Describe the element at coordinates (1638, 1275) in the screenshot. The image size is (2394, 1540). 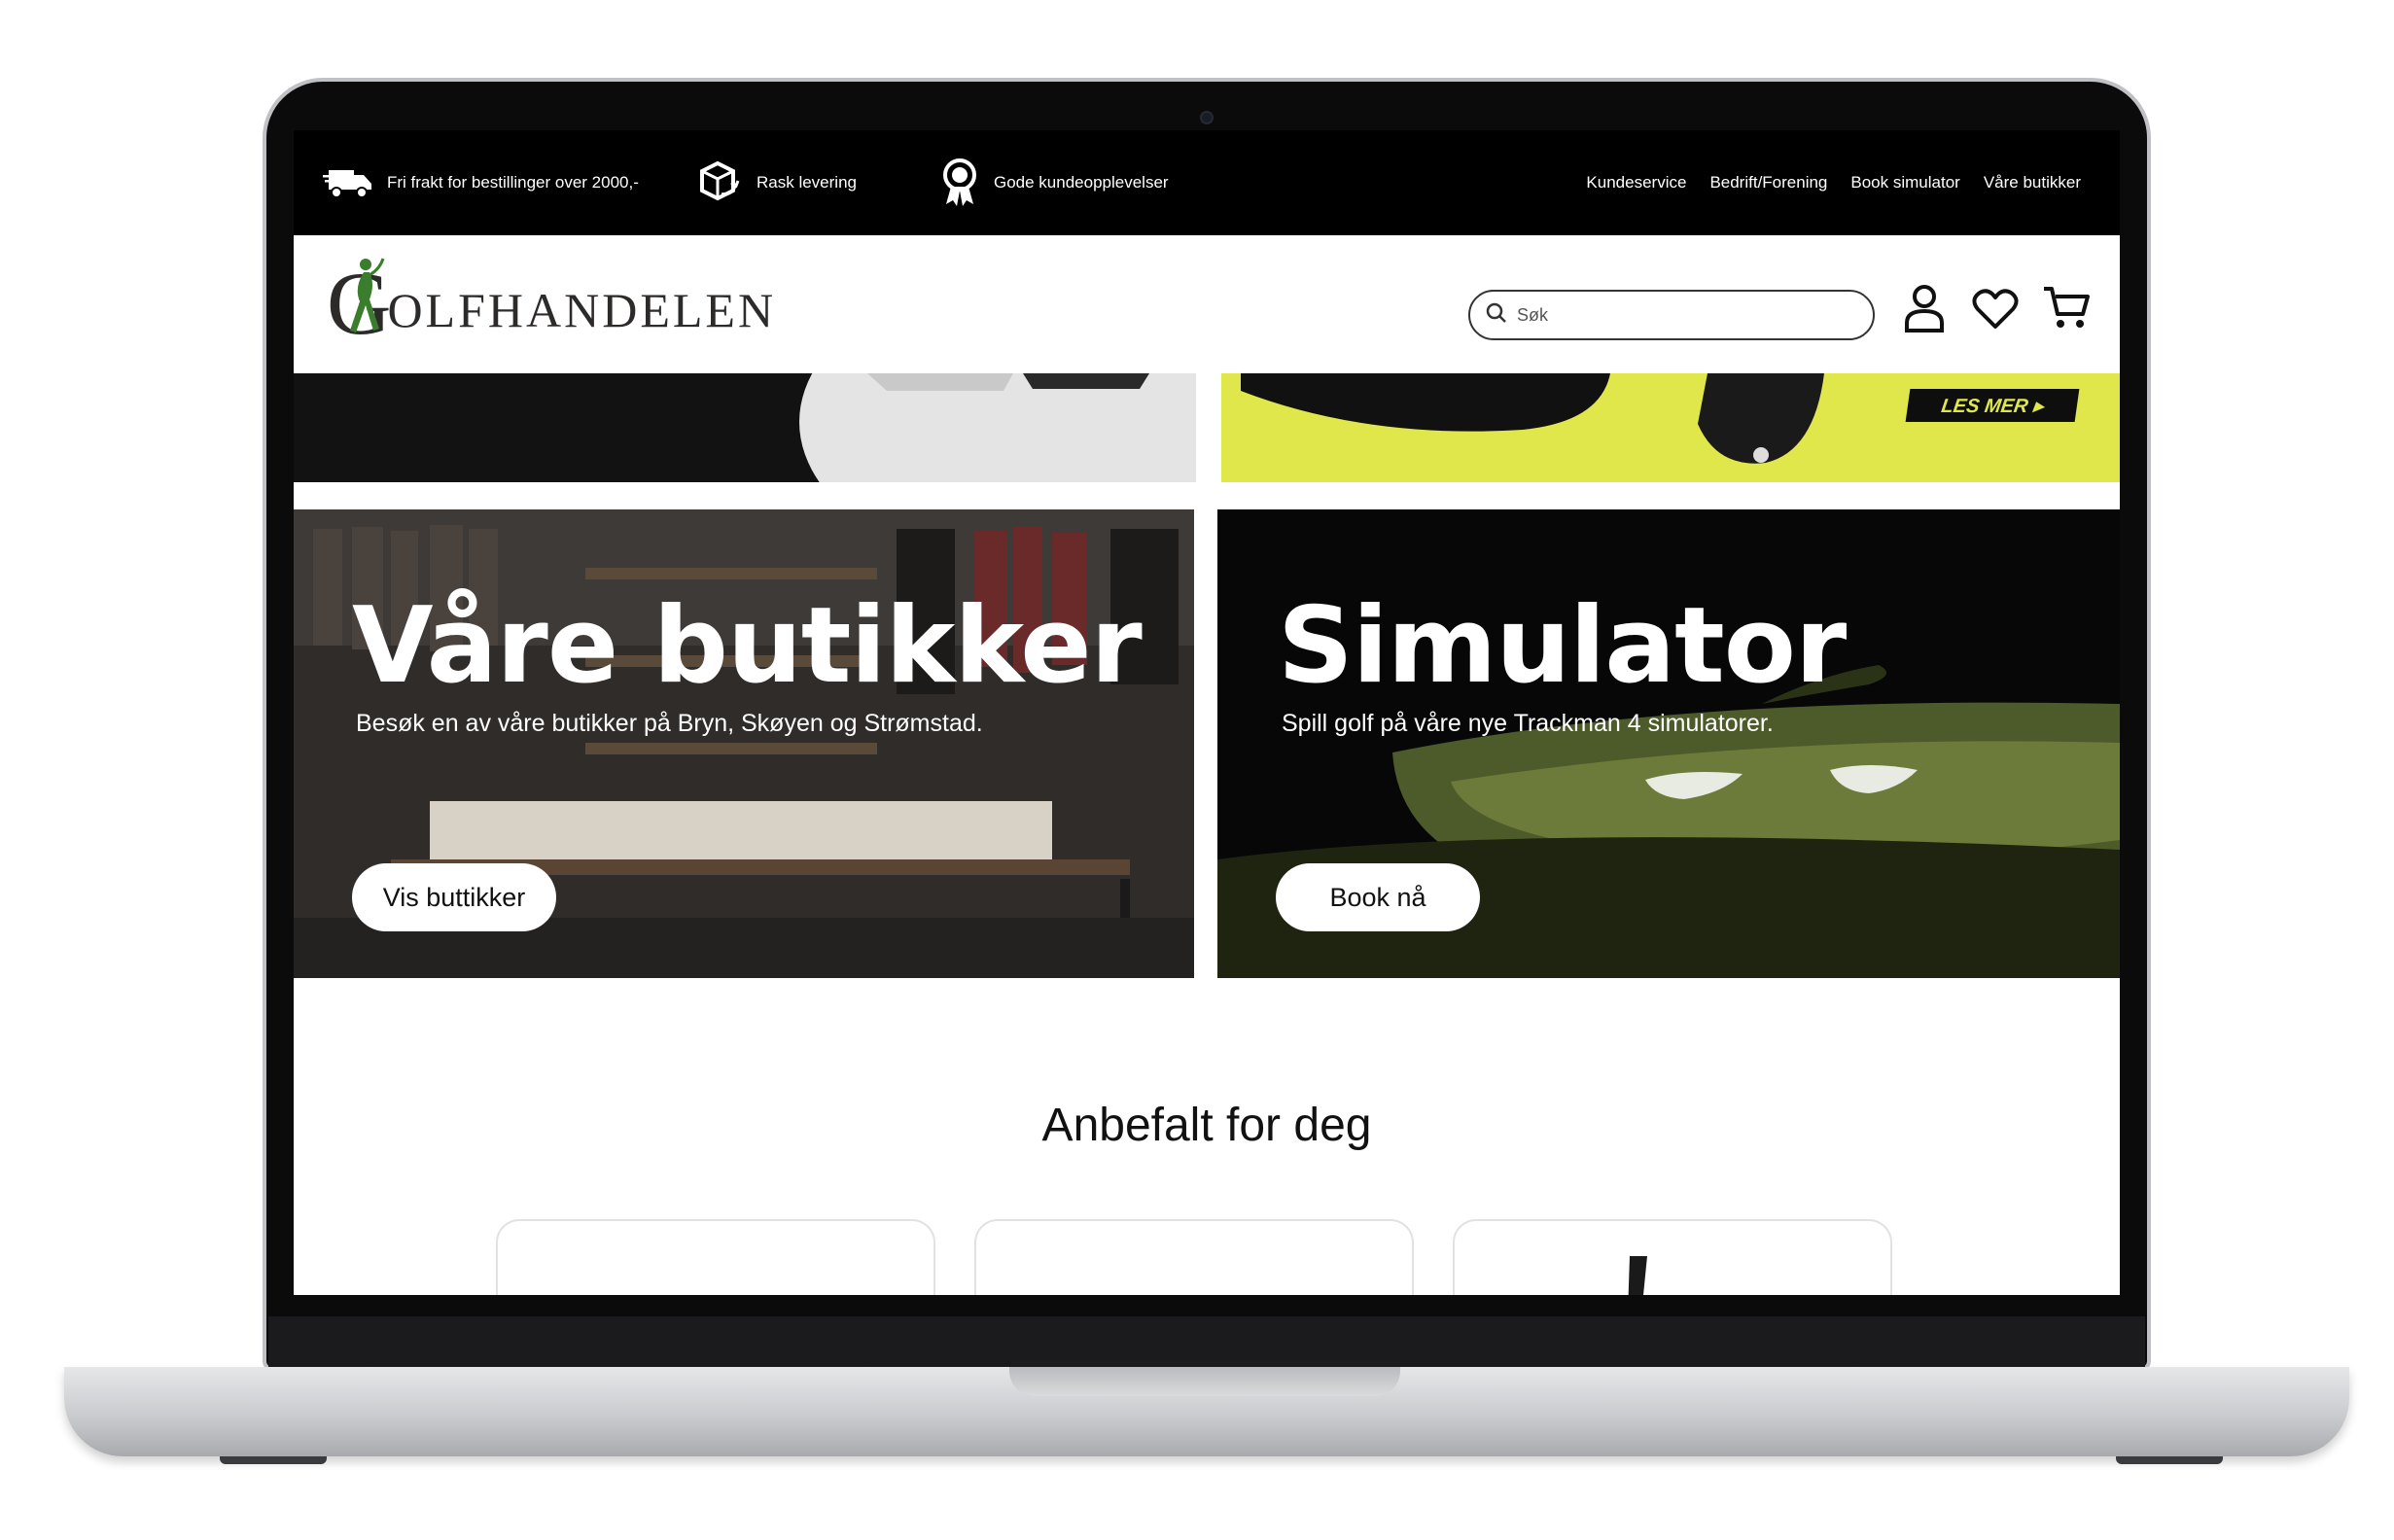
I see `golf-club-icon` at that location.